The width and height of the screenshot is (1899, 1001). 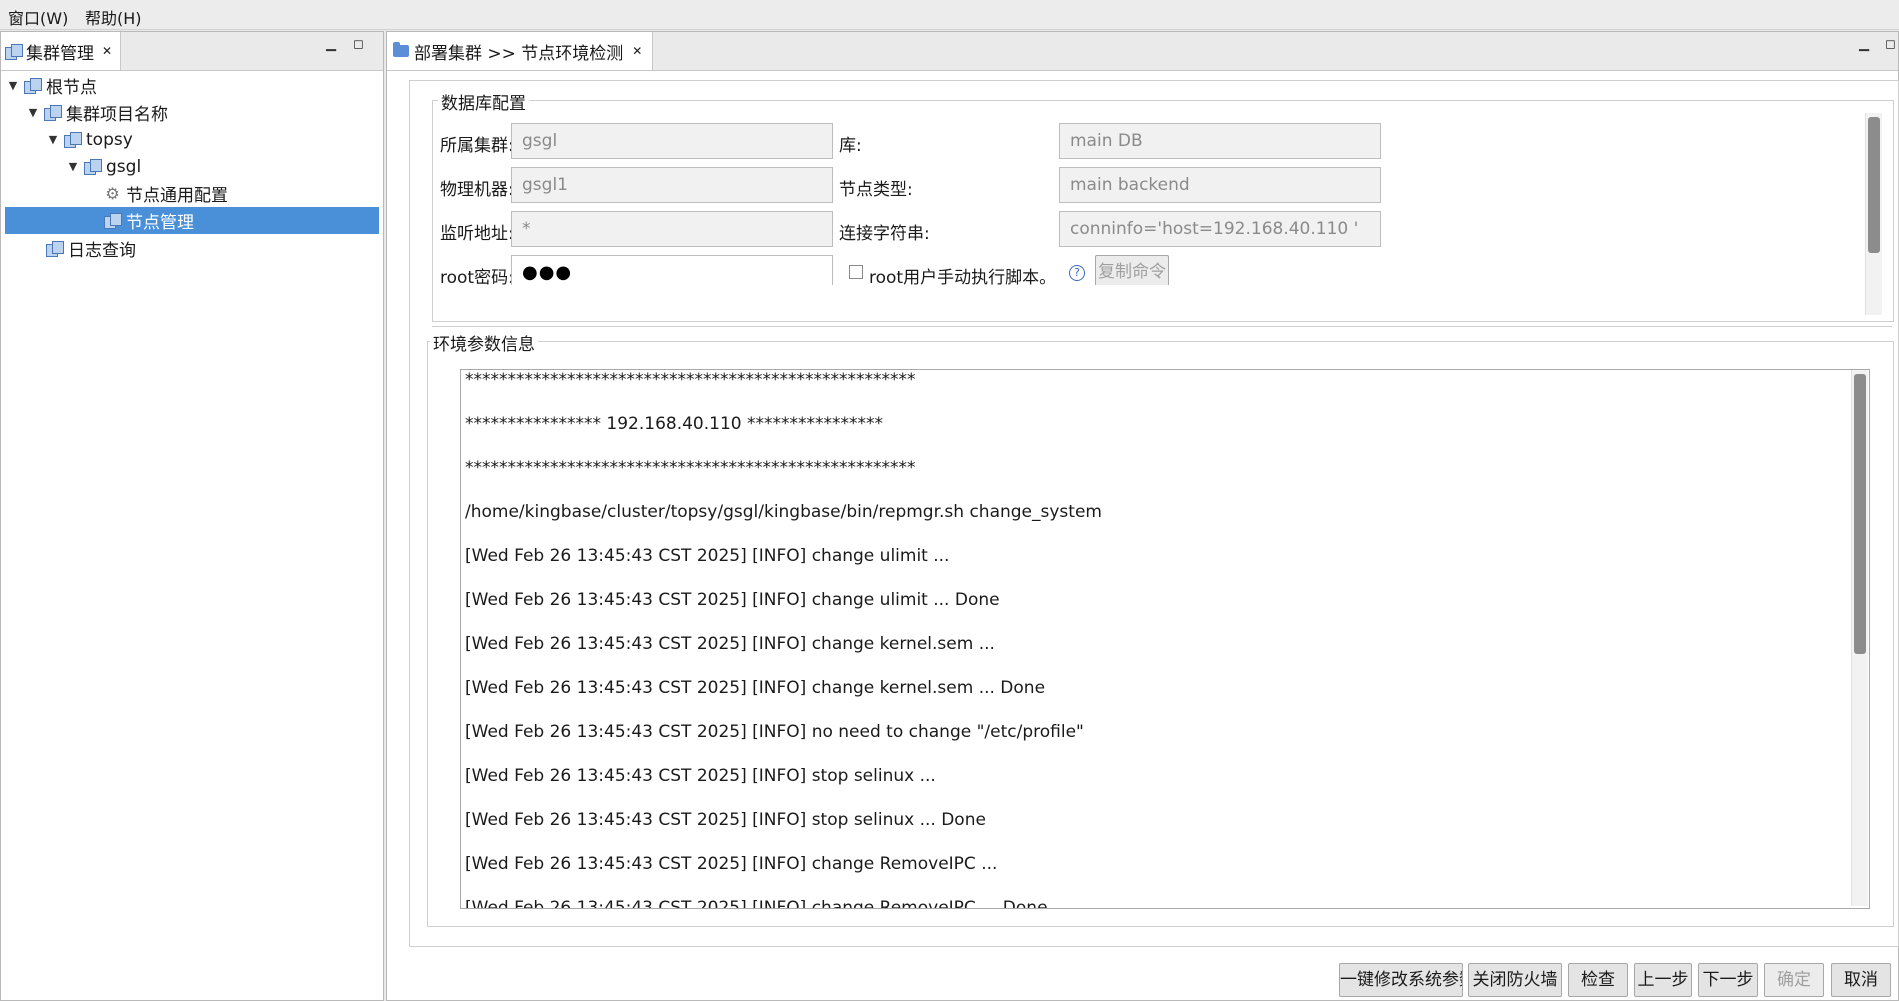 I want to click on tree-node-common-config: ⚙ 节点通用配置, so click(x=166, y=193).